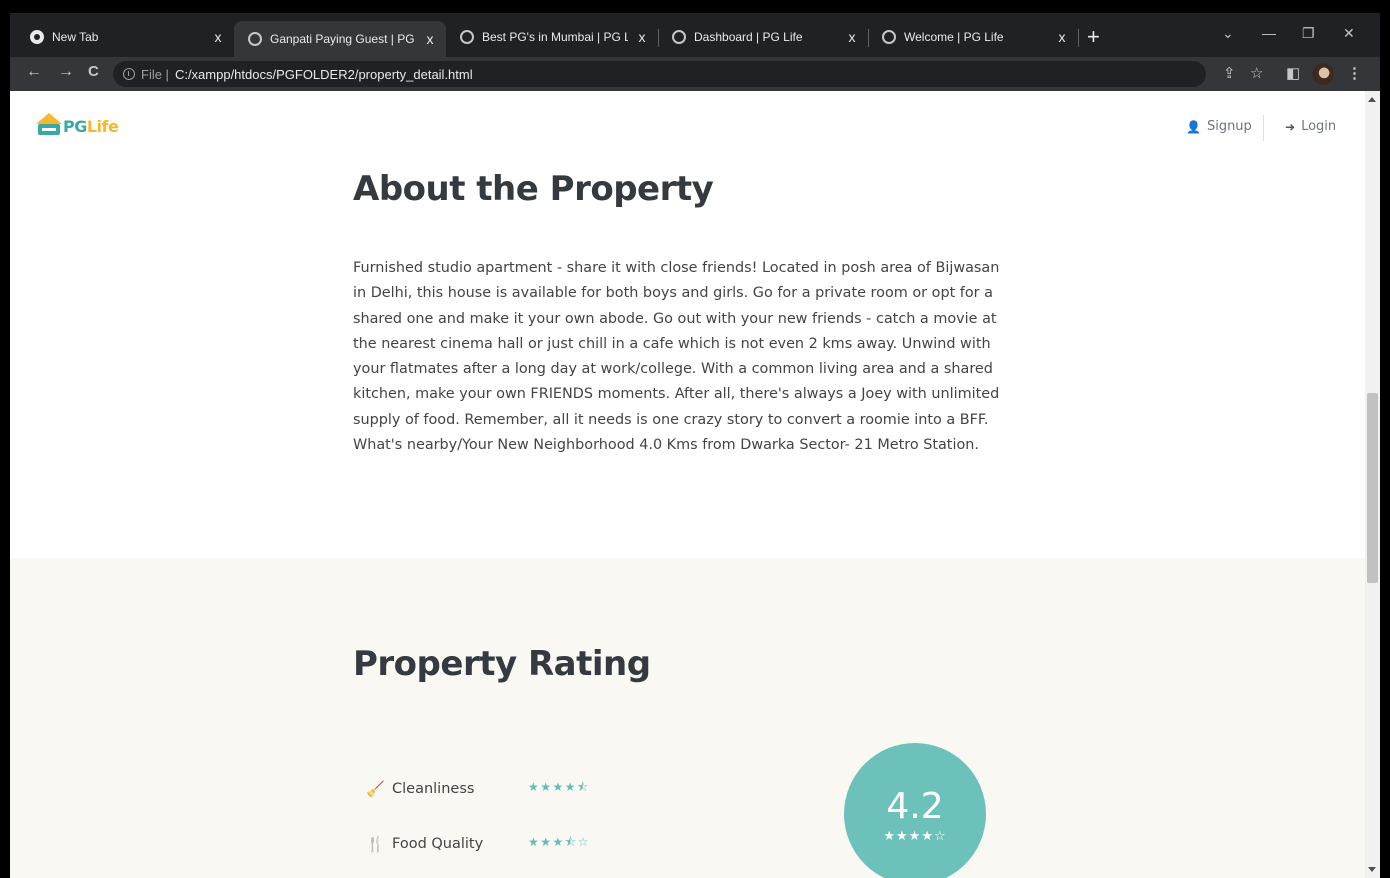 Image resolution: width=1390 pixels, height=878 pixels. I want to click on address-scheme: File |, so click(155, 74).